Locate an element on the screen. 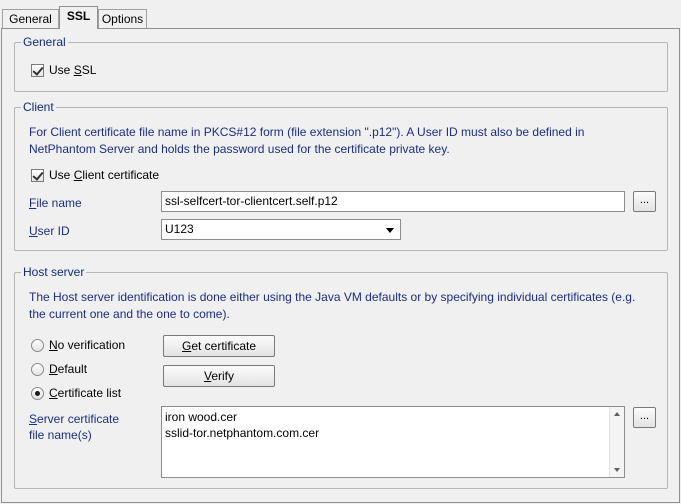 This screenshot has height=504, width=681. tab-ssl: SSL is located at coordinates (78, 17).